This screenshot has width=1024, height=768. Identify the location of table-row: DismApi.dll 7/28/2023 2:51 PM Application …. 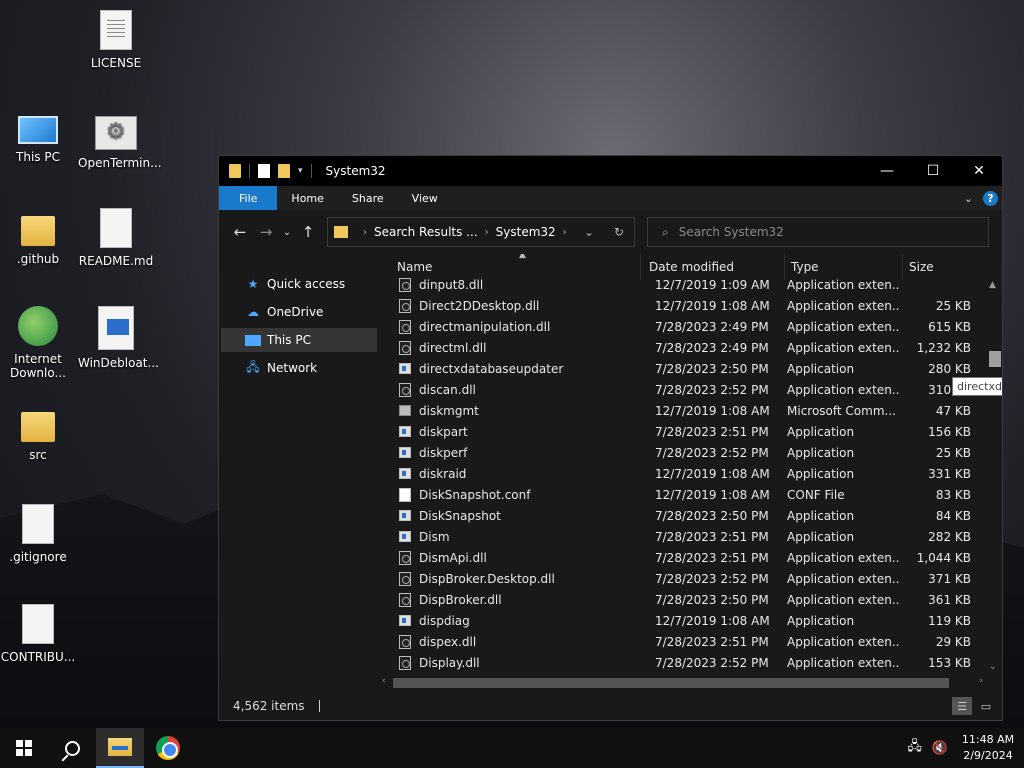
(682, 557).